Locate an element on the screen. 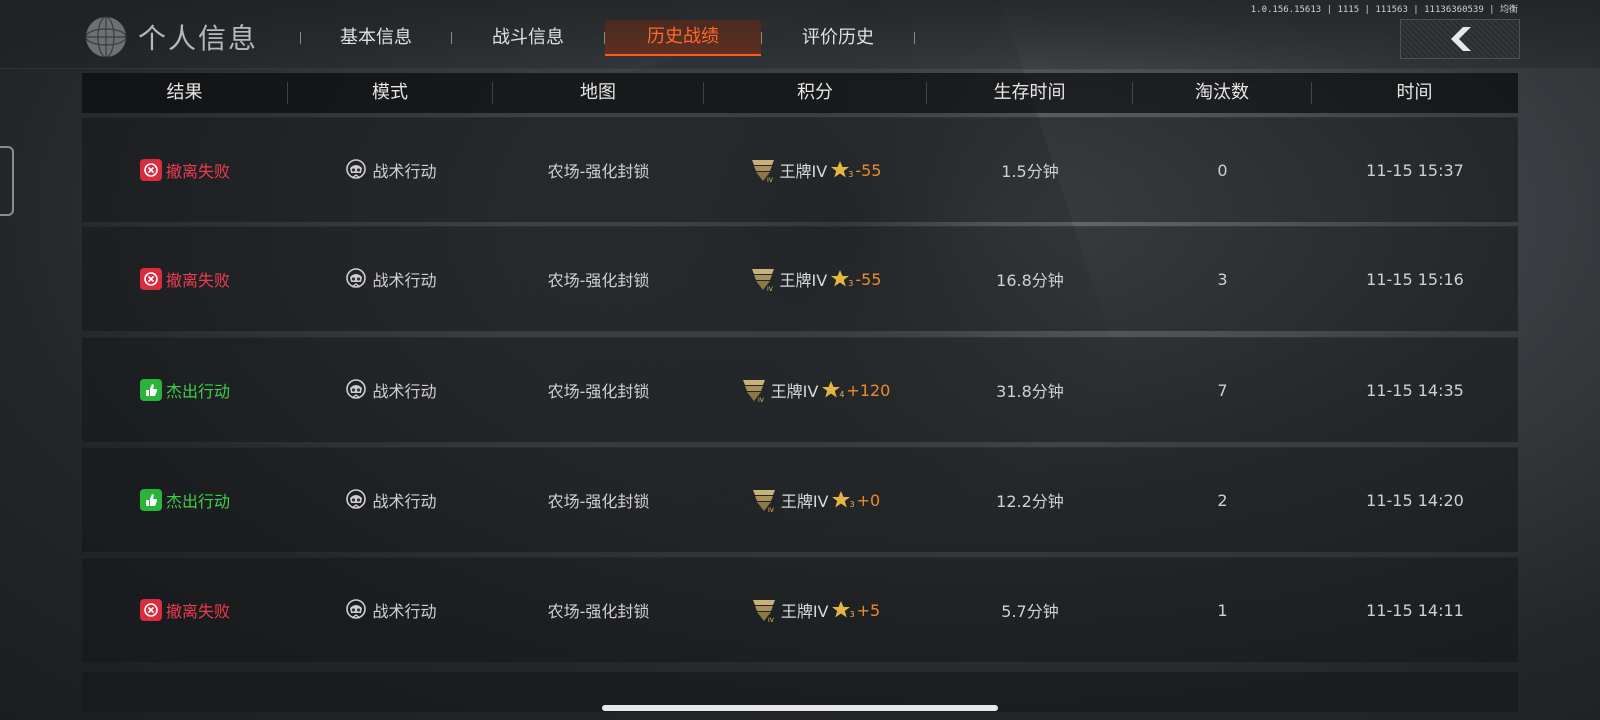 This screenshot has height=720, width=1600. cell-kills: 3 is located at coordinates (1222, 279).